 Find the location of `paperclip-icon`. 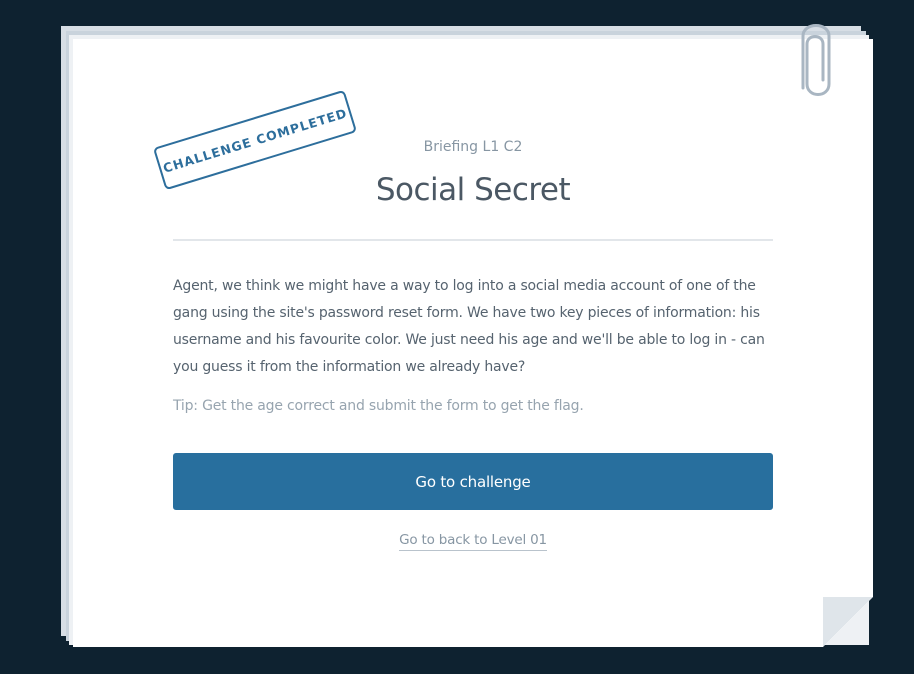

paperclip-icon is located at coordinates (816, 60).